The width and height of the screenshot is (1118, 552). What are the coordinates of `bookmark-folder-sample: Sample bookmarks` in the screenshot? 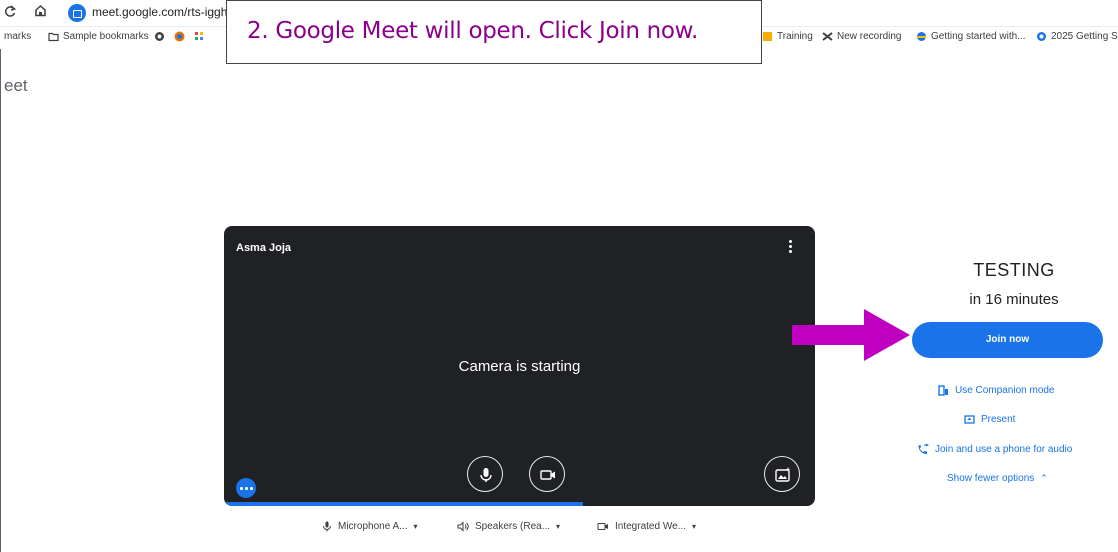 It's located at (98, 36).